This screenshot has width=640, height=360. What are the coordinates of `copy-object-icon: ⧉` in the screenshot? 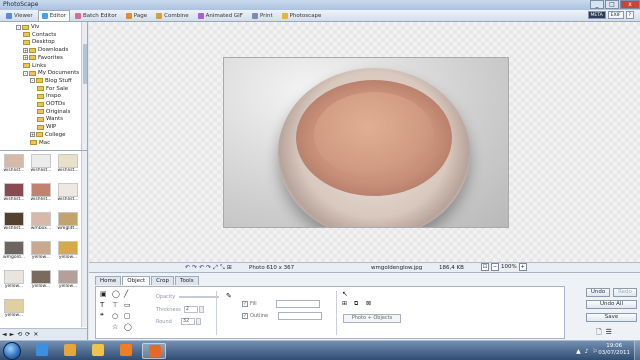 It's located at (356, 304).